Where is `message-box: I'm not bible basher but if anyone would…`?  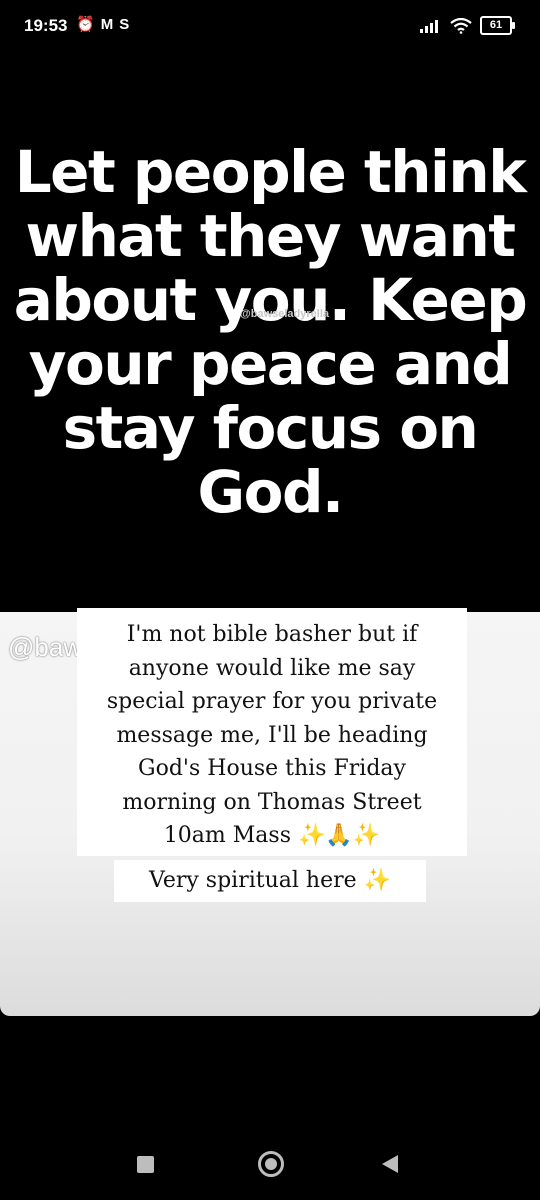
message-box: I'm not bible basher but if anyone would… is located at coordinates (272, 732).